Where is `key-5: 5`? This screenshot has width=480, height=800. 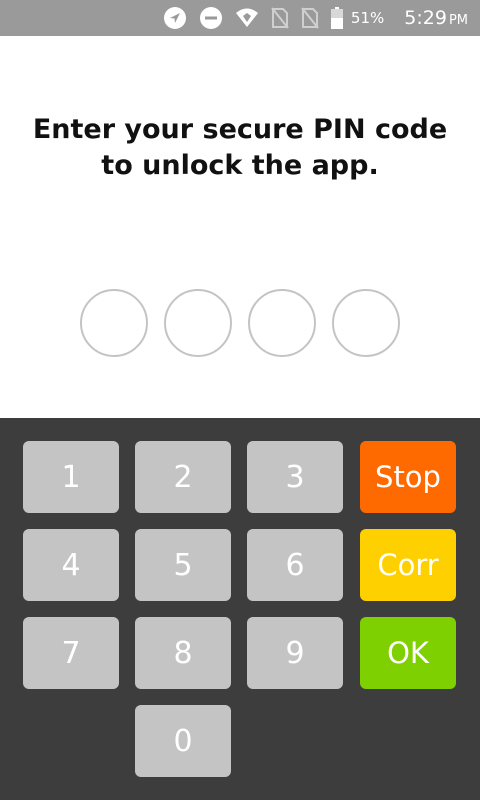 key-5: 5 is located at coordinates (183, 565).